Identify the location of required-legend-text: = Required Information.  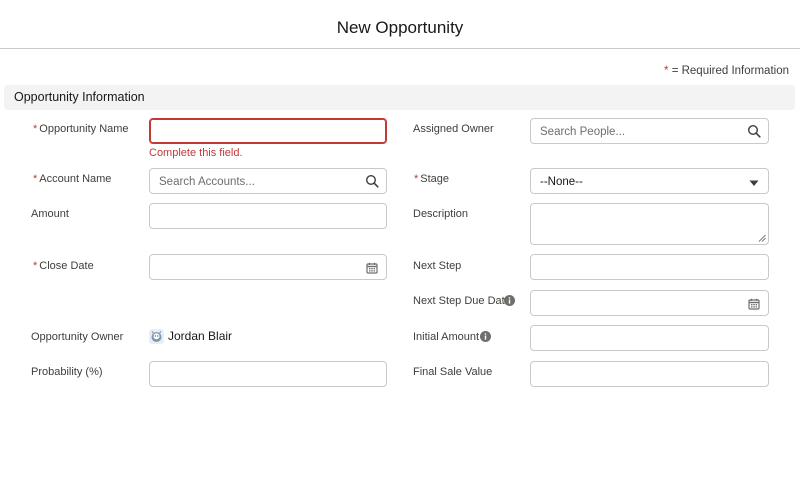
(730, 71).